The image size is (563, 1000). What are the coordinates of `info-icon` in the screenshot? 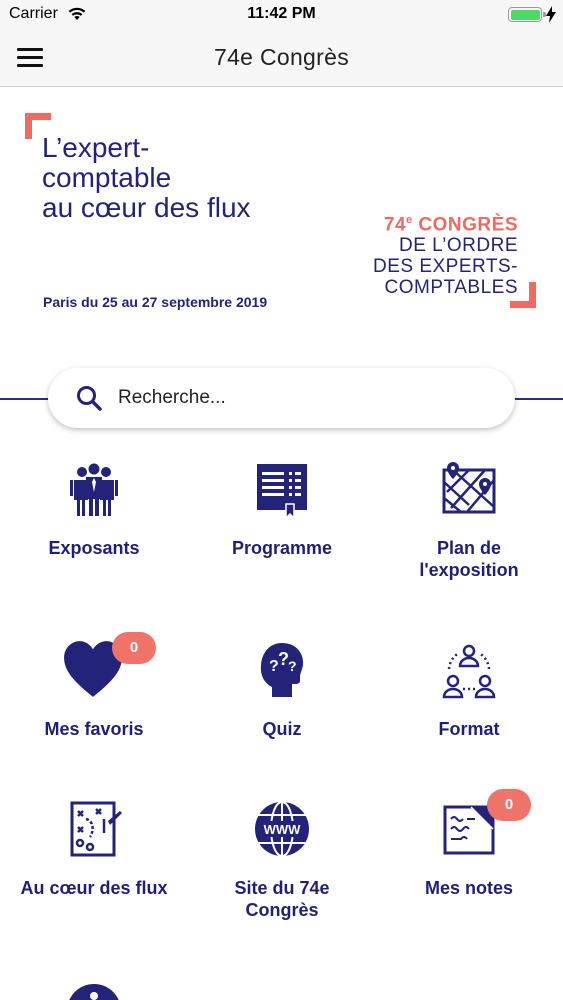 It's located at (94, 992).